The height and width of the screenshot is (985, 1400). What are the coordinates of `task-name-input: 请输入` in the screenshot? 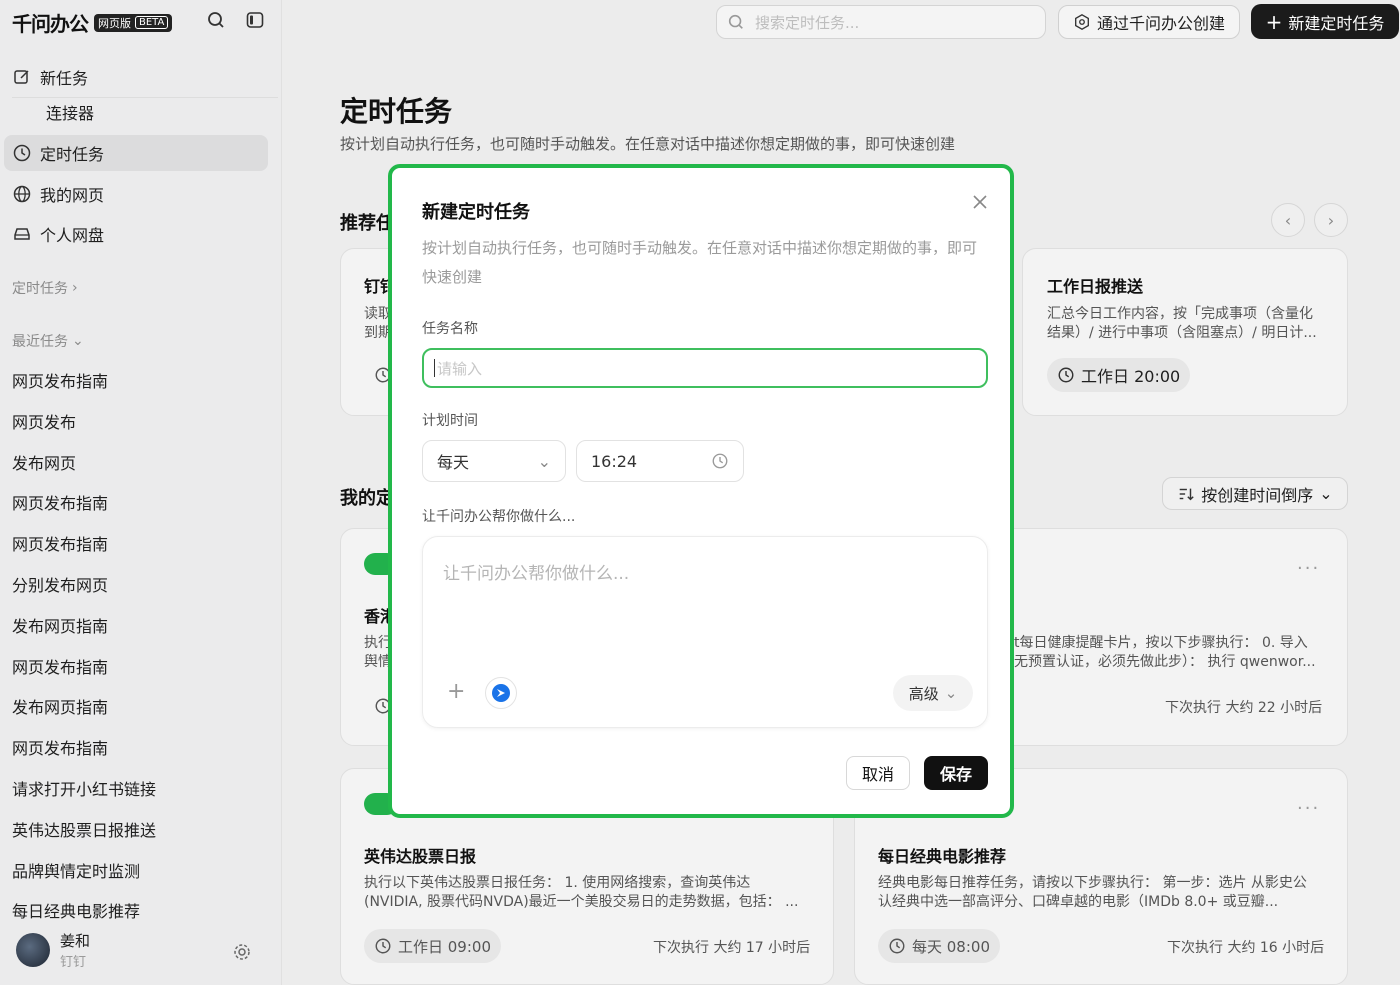 It's located at (705, 368).